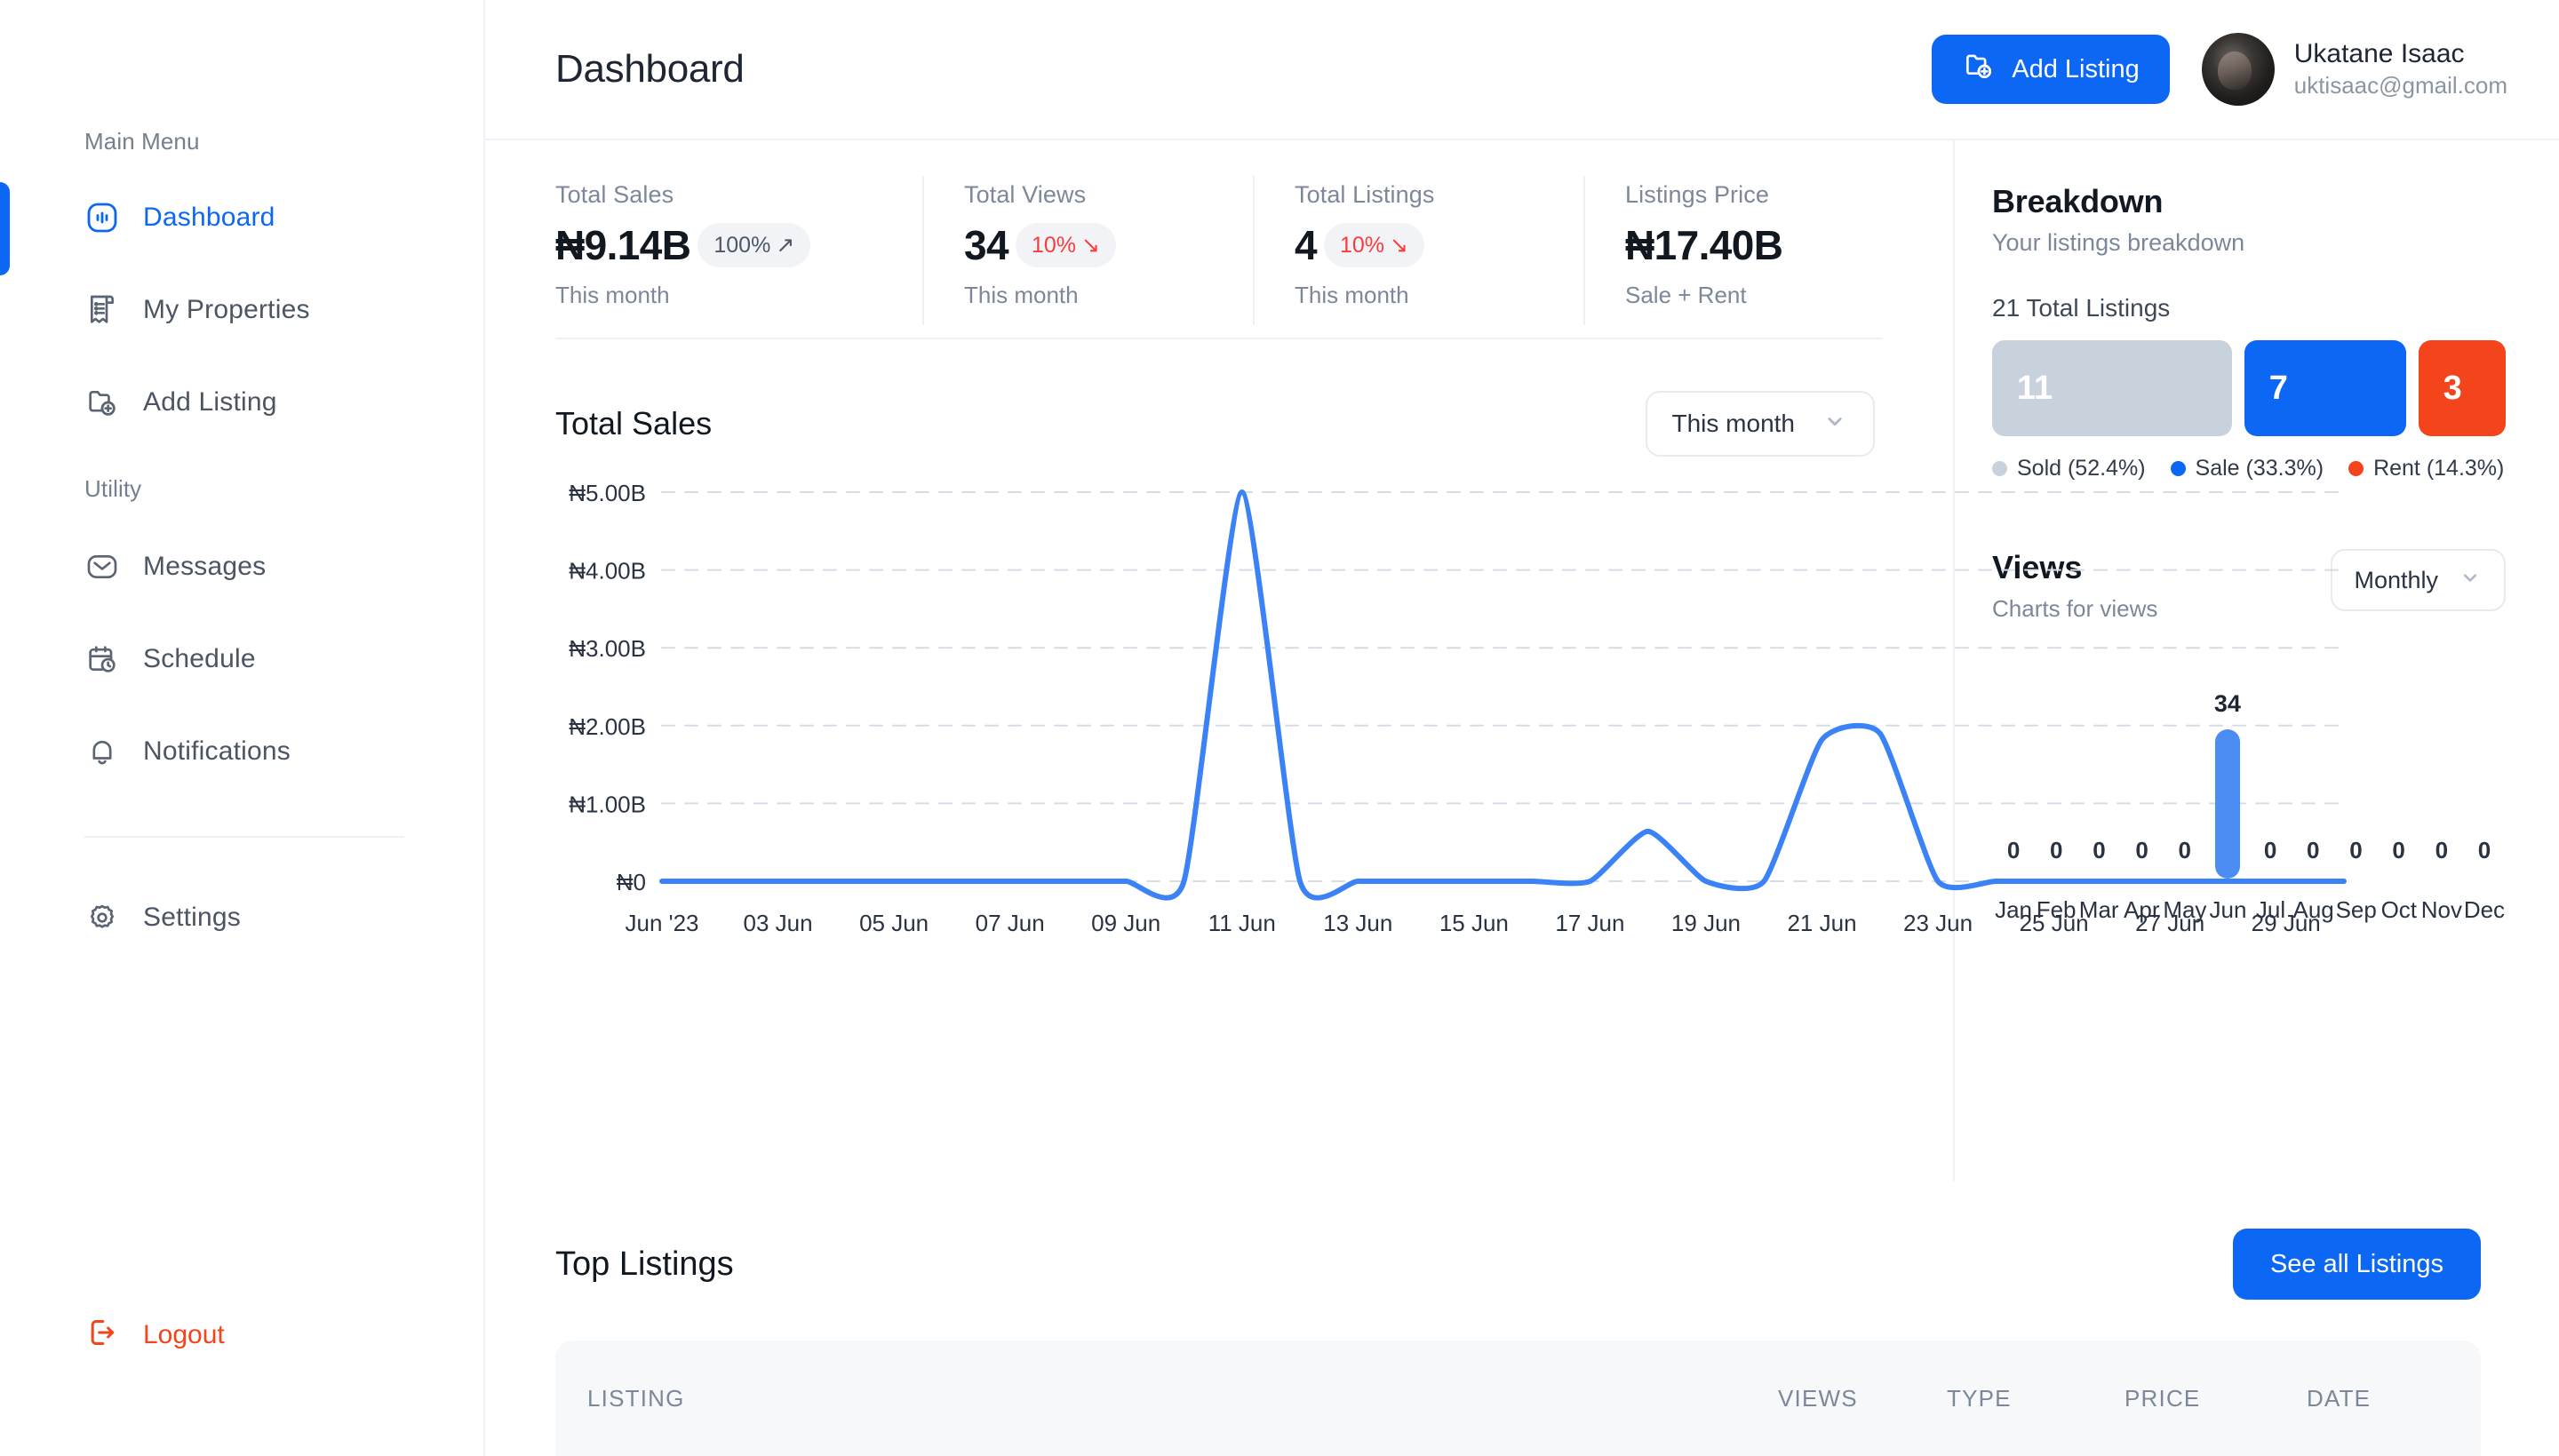 Image resolution: width=2559 pixels, height=1456 pixels. What do you see at coordinates (1835, 424) in the screenshot?
I see `chevron-down-icon` at bounding box center [1835, 424].